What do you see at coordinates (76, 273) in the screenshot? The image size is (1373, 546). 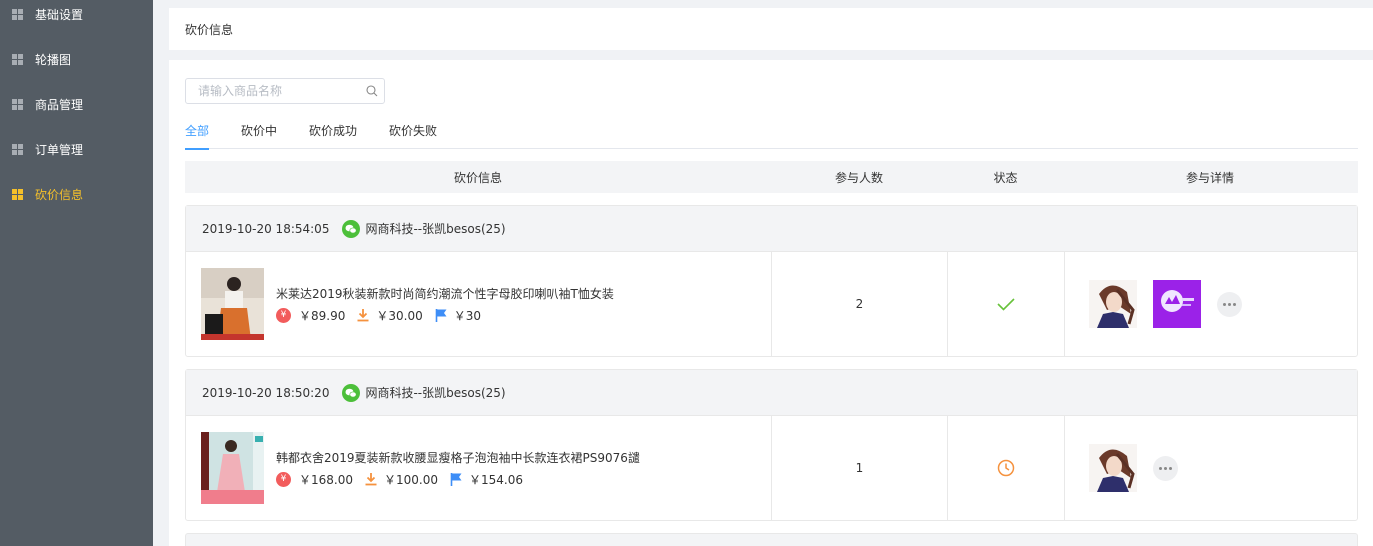 I see `sidebar: 基础设置 轮播图 商品管理 订单管理 砍价信息` at bounding box center [76, 273].